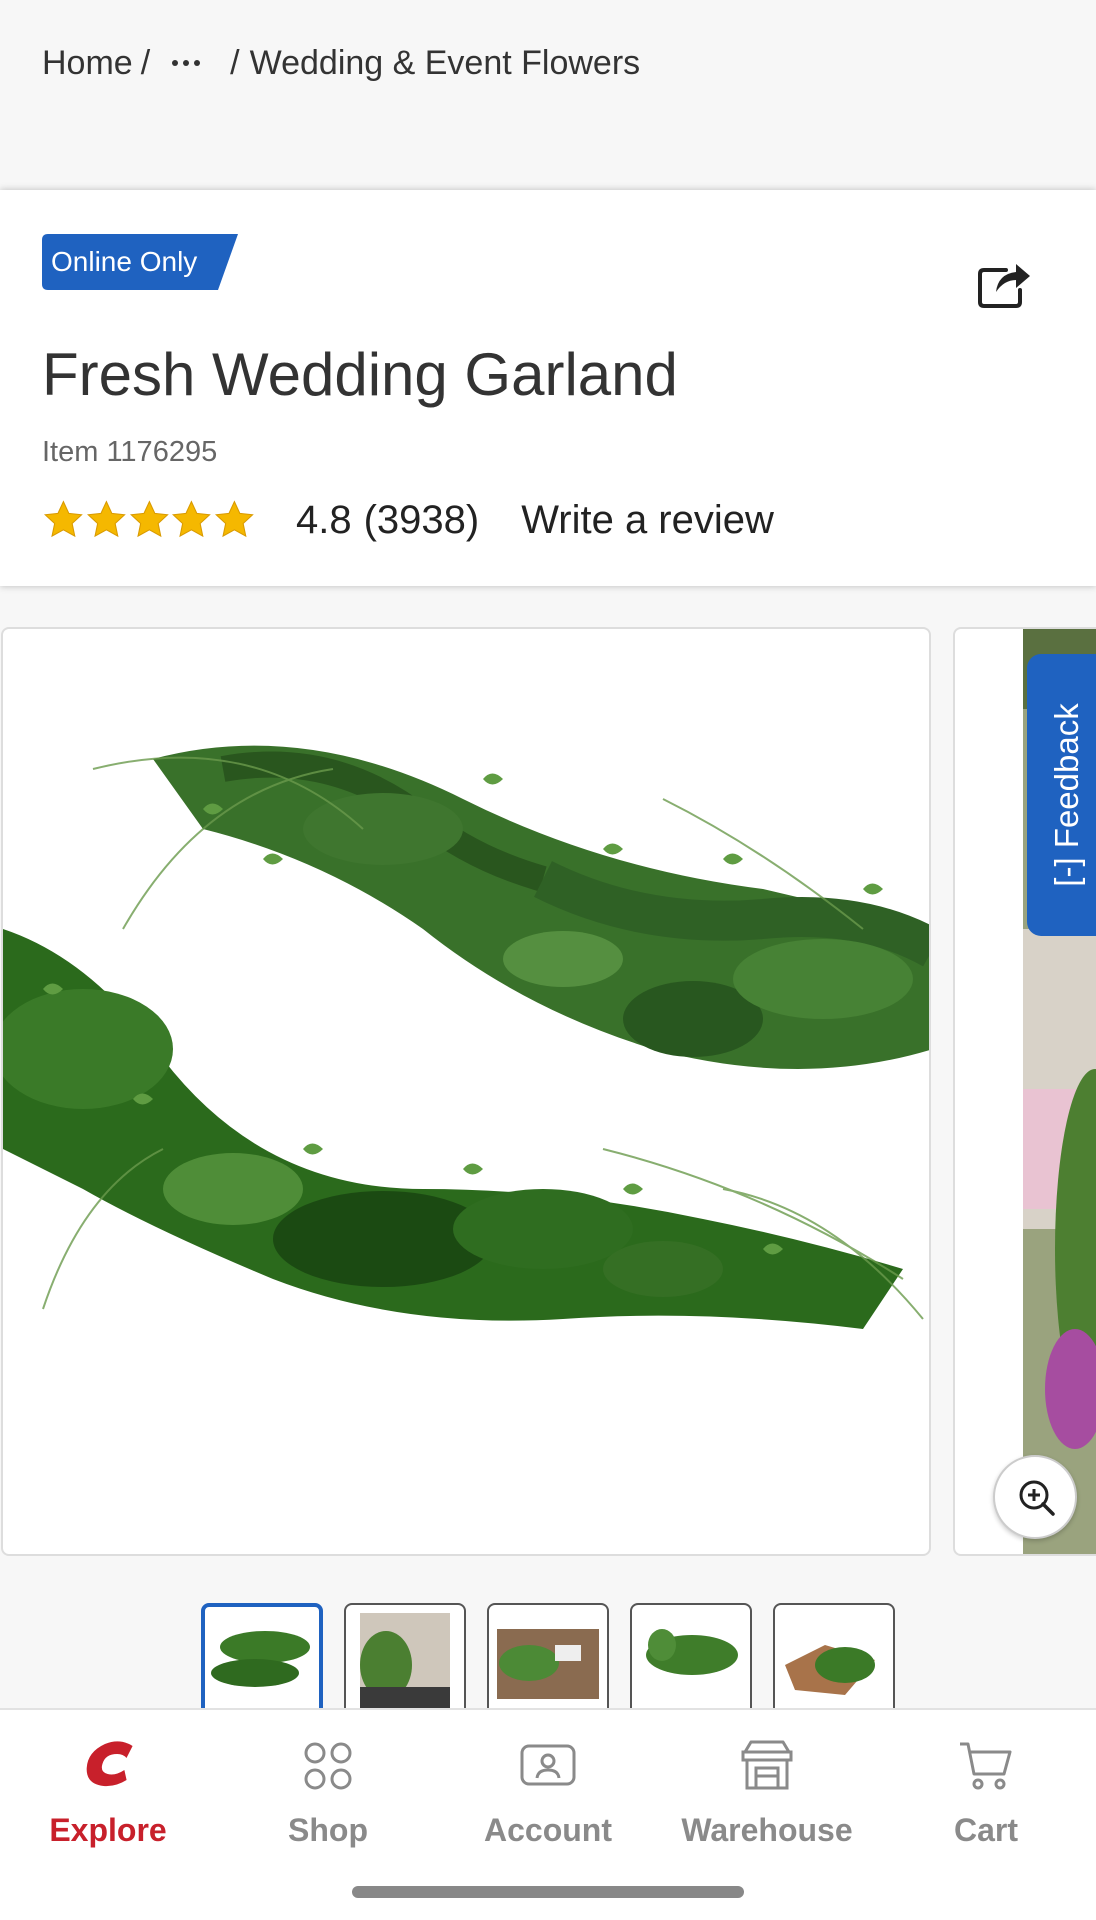 Image resolution: width=1096 pixels, height=1920 pixels. Describe the element at coordinates (985, 1830) in the screenshot. I see `nav-label: Cart` at that location.